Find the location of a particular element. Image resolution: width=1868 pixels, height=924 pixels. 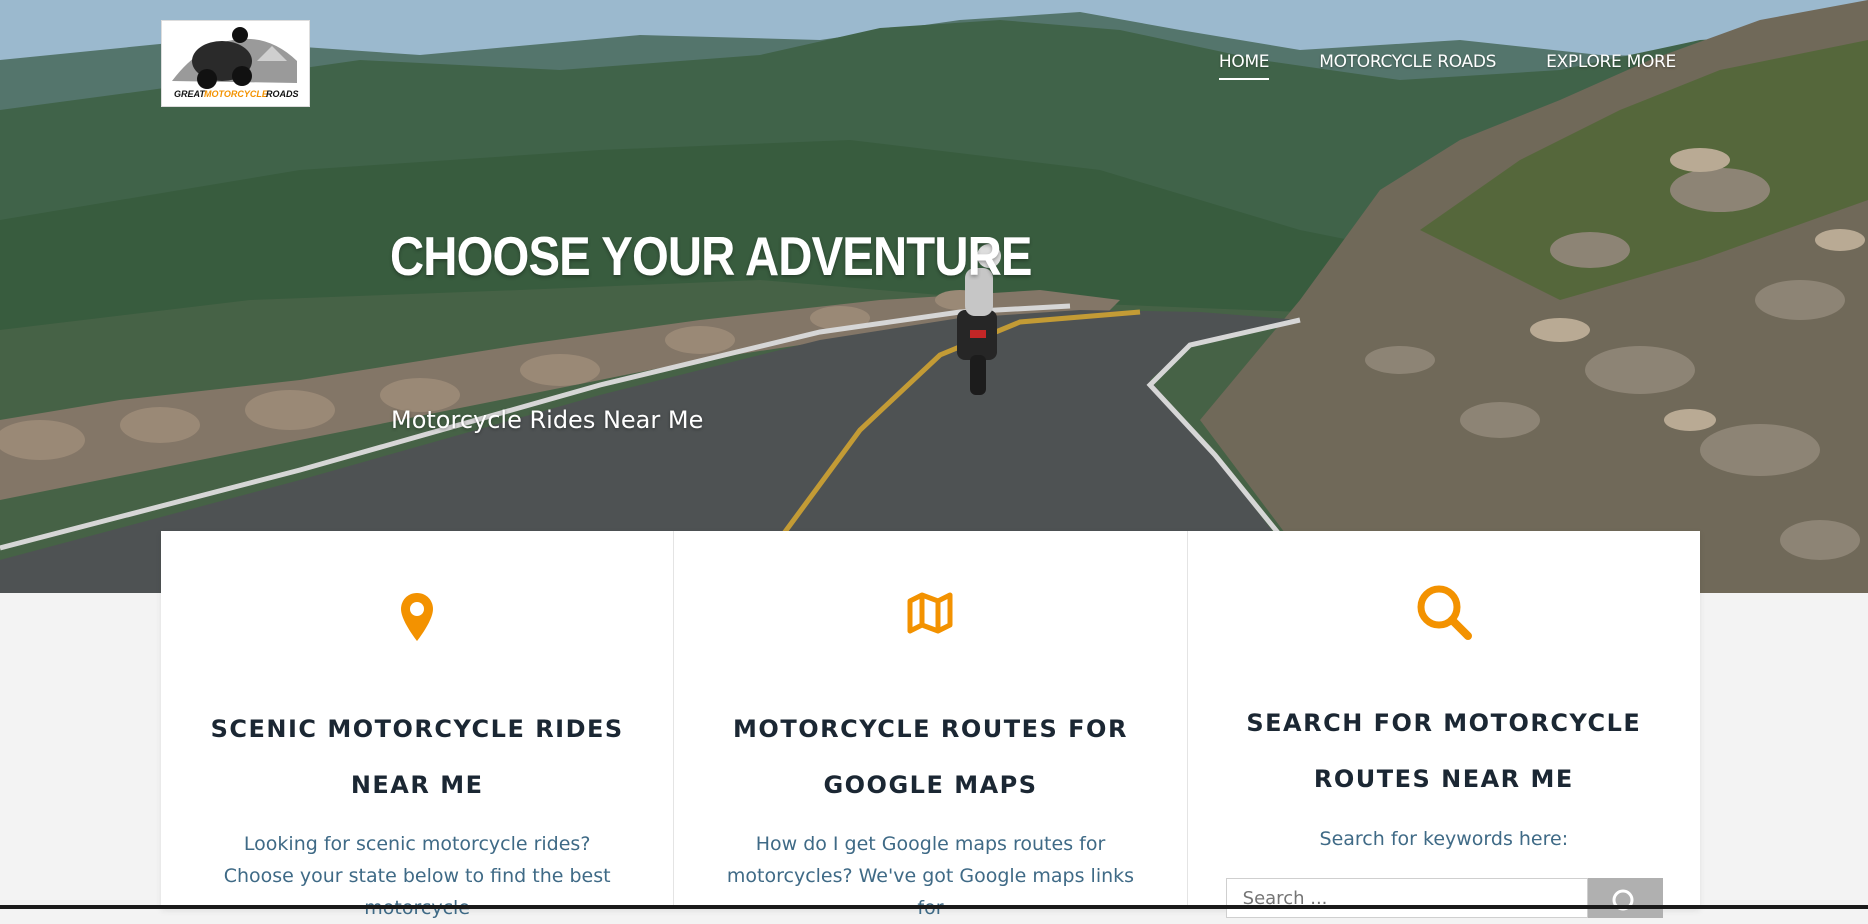

folded-map-icon is located at coordinates (930, 615).